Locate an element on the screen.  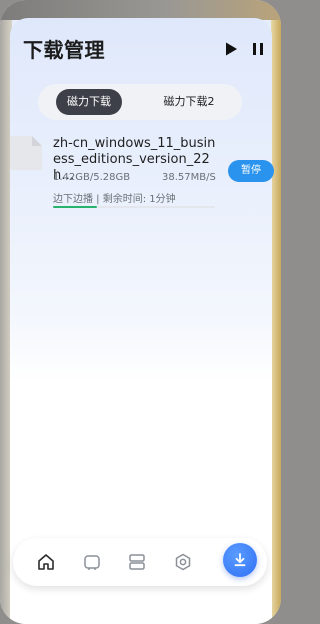
pause-button: 暂停 is located at coordinates (251, 171).